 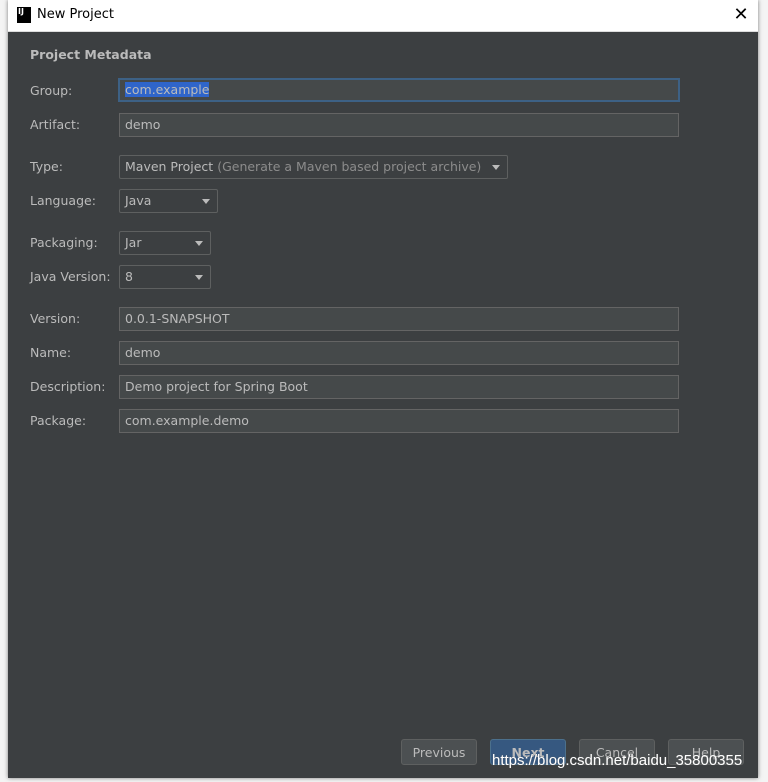 I want to click on packaging-value: Jar, so click(x=133, y=242).